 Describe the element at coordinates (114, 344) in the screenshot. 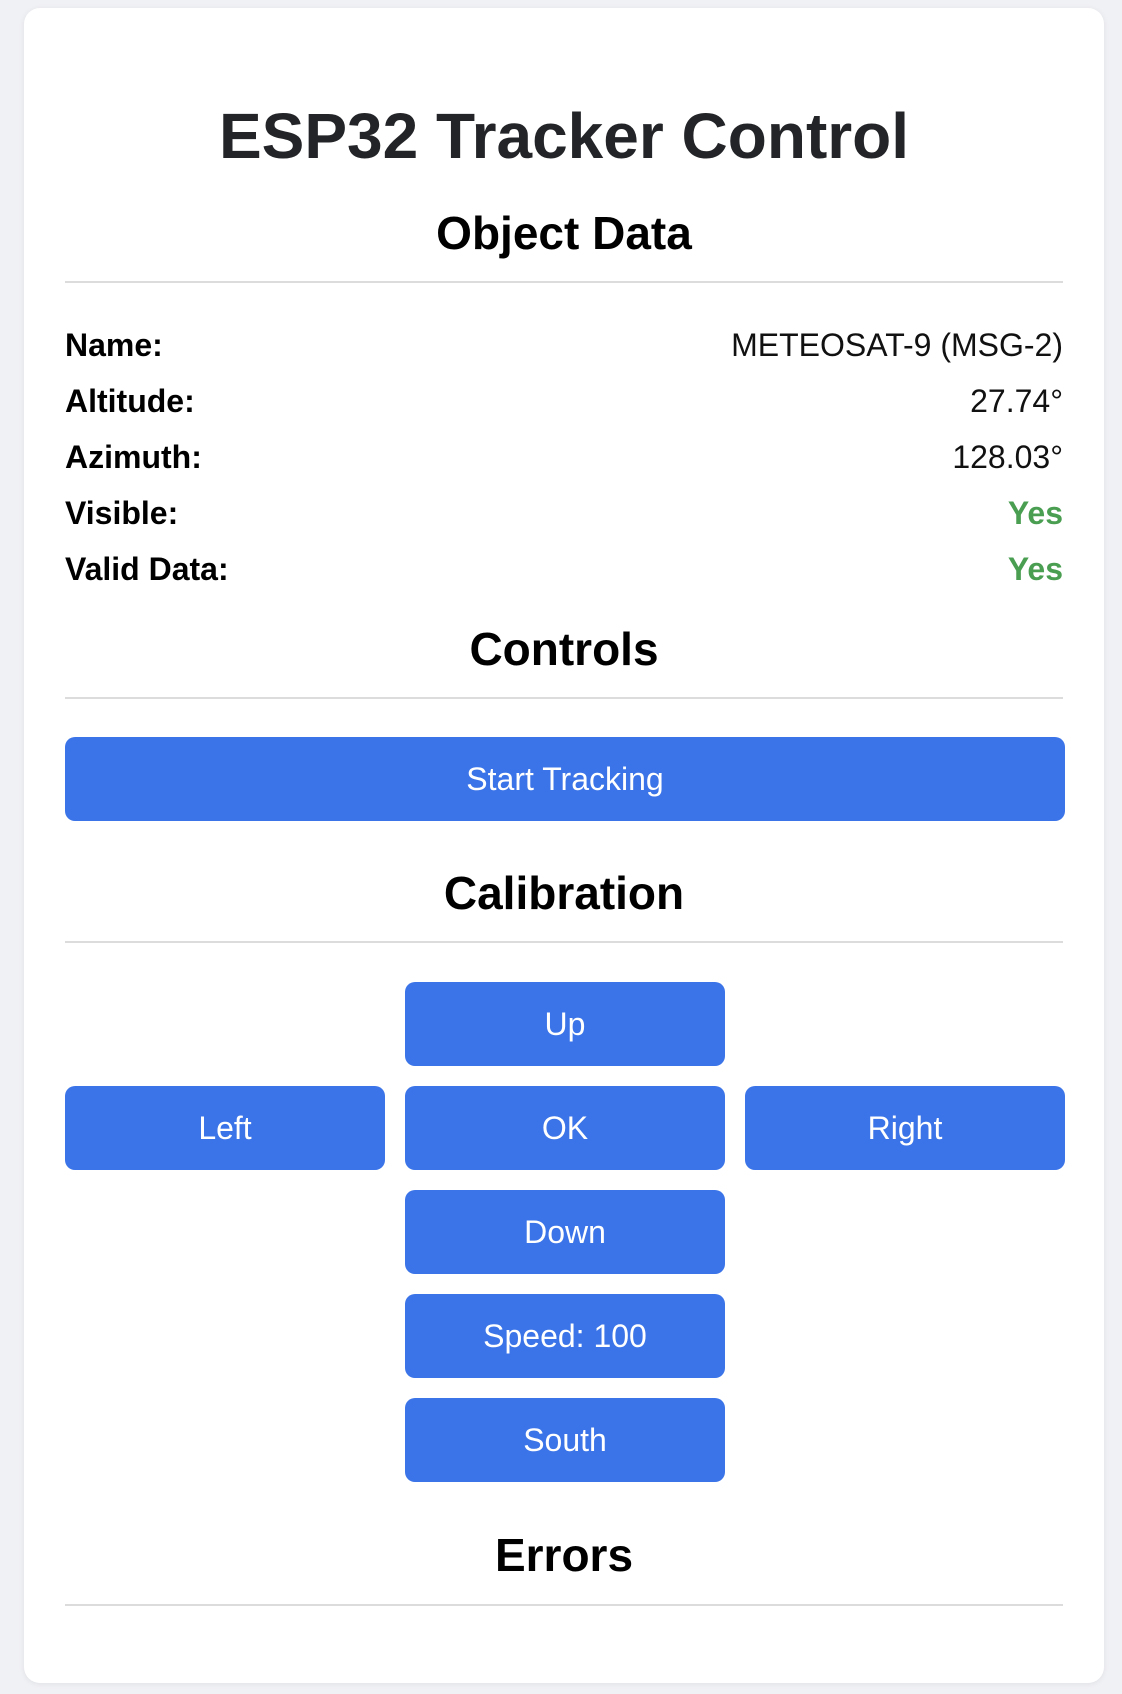

I see `name-label: Name:` at that location.